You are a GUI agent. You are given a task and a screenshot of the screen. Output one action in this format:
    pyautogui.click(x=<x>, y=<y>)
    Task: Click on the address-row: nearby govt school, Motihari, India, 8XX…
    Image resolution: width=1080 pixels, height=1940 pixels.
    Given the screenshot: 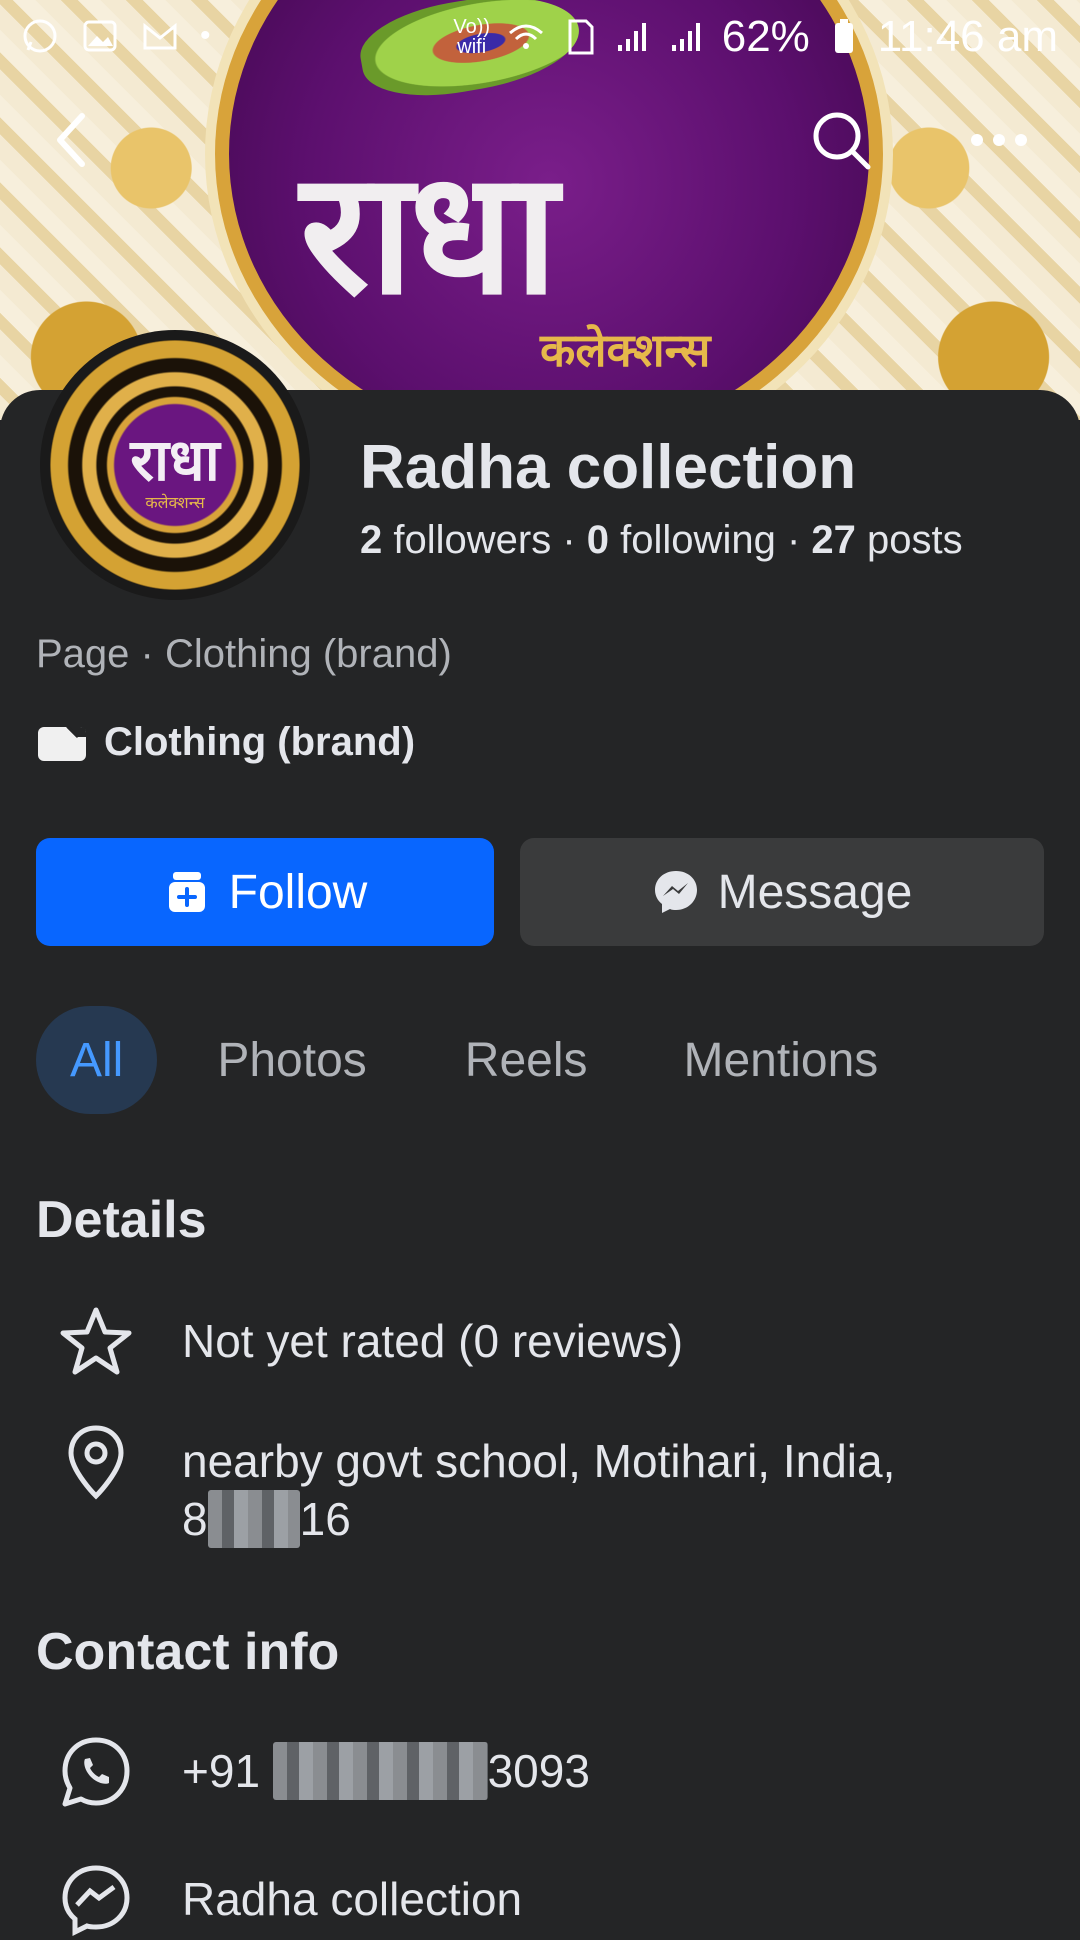 What is the action you would take?
    pyautogui.click(x=475, y=1485)
    